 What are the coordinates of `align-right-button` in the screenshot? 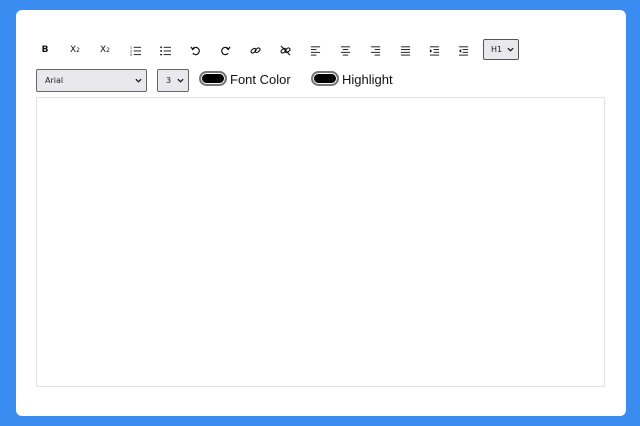 It's located at (375, 50).